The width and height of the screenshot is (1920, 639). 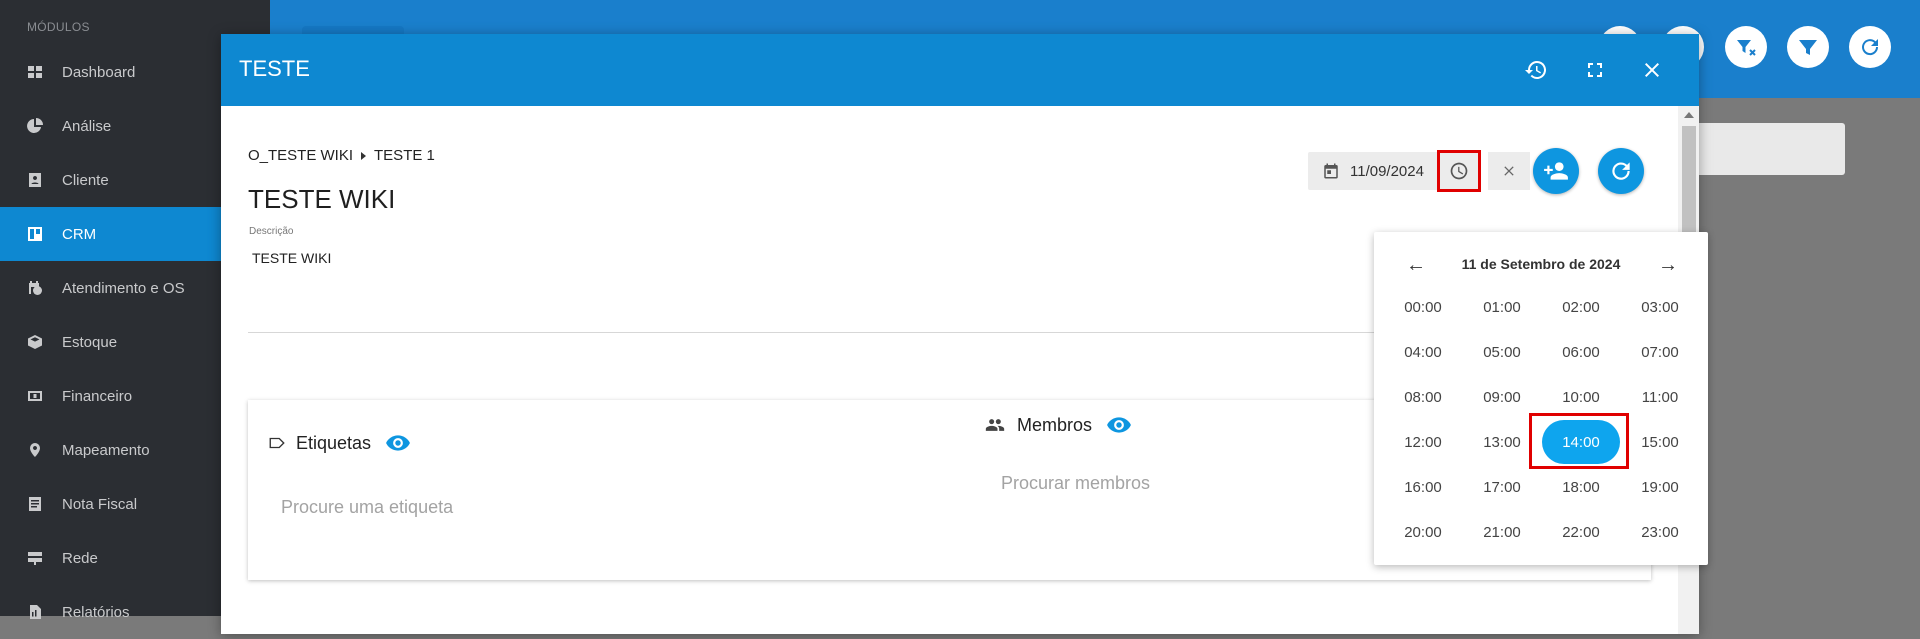 I want to click on hour-option-label: 20:00, so click(x=1423, y=532).